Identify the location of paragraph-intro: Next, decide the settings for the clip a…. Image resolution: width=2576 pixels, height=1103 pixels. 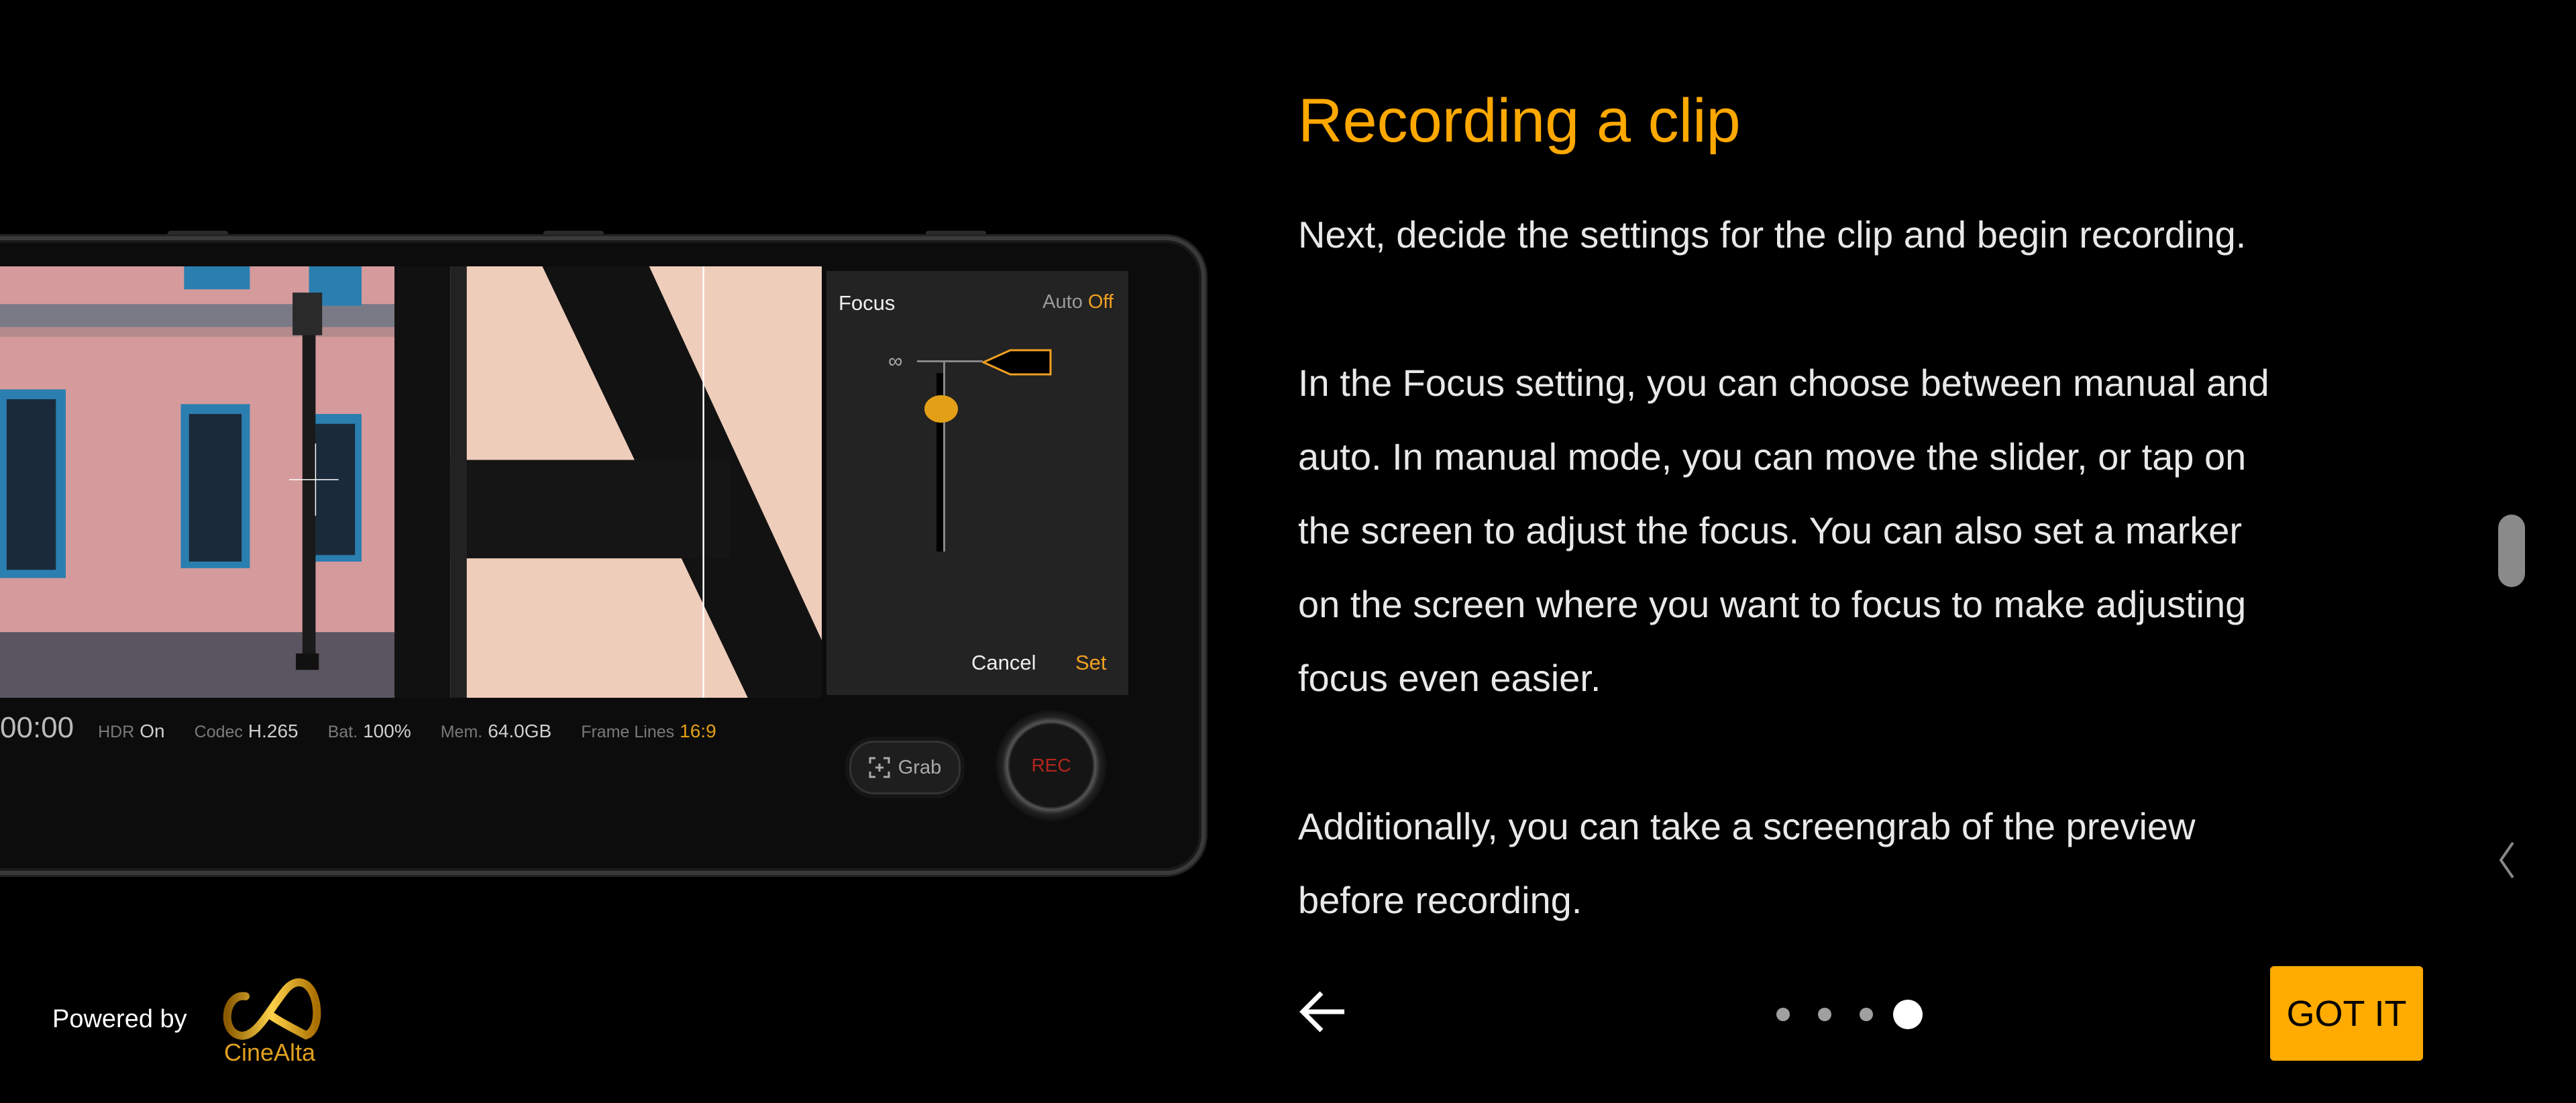
(1772, 235).